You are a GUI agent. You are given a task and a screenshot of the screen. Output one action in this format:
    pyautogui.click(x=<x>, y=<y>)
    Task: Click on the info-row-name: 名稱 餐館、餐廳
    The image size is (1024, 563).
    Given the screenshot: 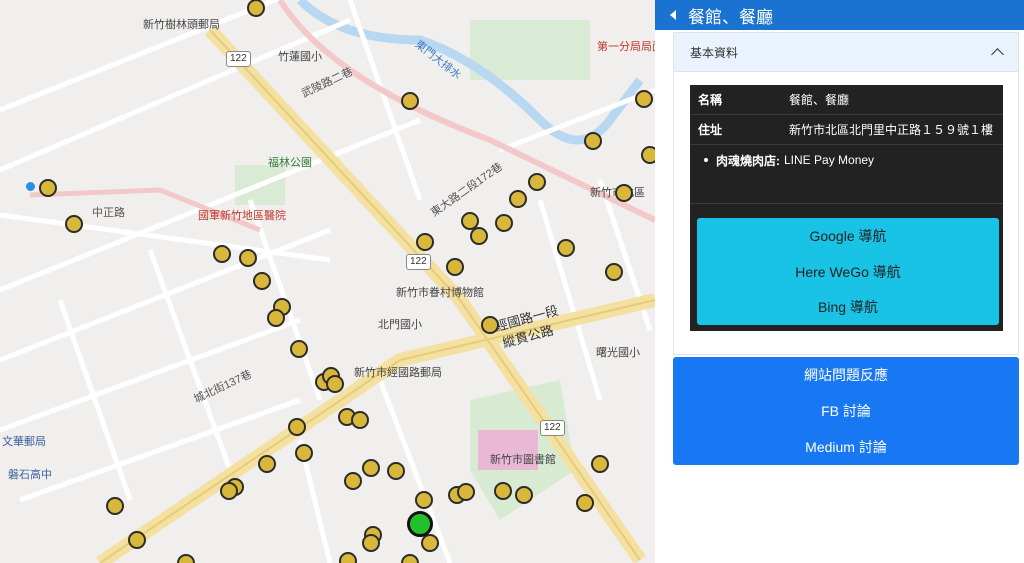 What is the action you would take?
    pyautogui.click(x=846, y=100)
    